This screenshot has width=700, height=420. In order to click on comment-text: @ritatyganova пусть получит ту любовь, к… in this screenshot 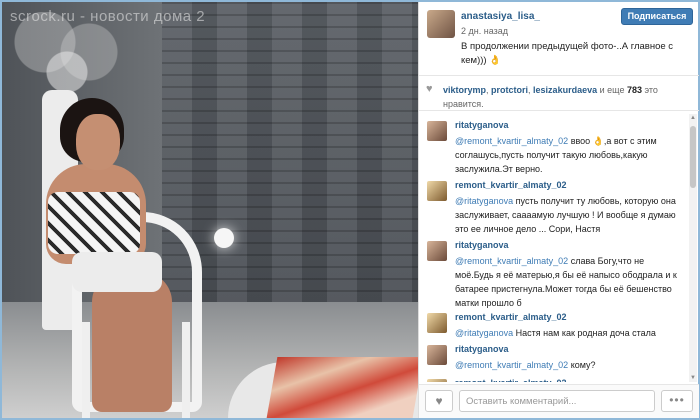, I will do `click(569, 215)`.